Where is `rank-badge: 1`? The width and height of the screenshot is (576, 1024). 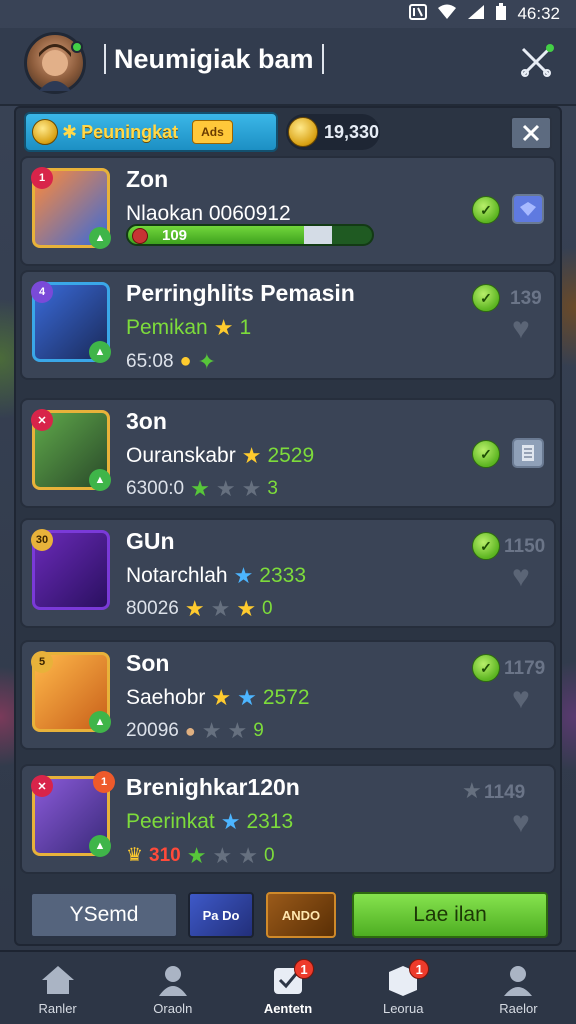 rank-badge: 1 is located at coordinates (42, 178).